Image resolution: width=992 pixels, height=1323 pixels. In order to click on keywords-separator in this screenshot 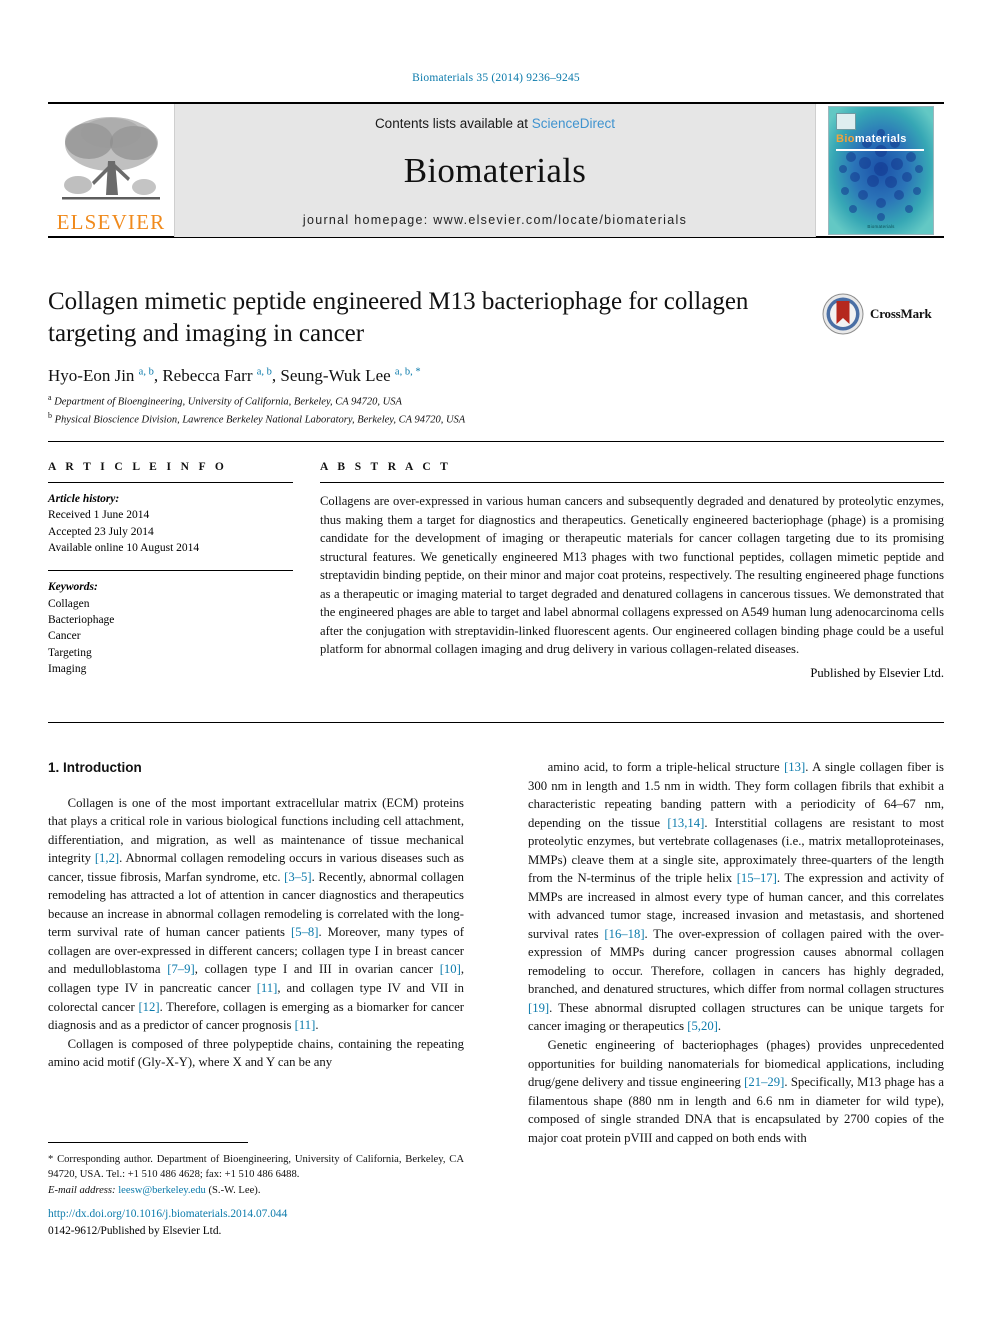, I will do `click(170, 571)`.